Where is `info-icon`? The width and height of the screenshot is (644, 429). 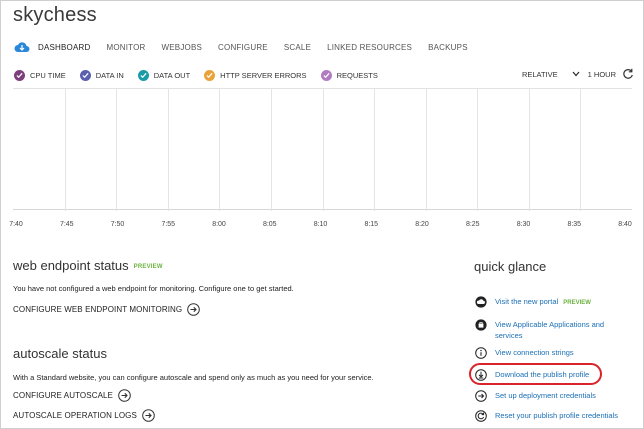 info-icon is located at coordinates (481, 353).